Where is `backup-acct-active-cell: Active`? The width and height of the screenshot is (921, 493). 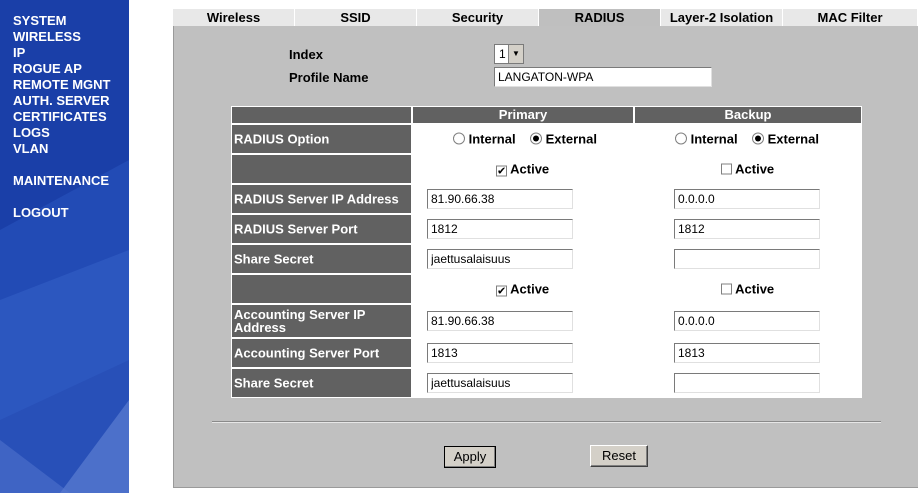
backup-acct-active-cell: Active is located at coordinates (748, 289).